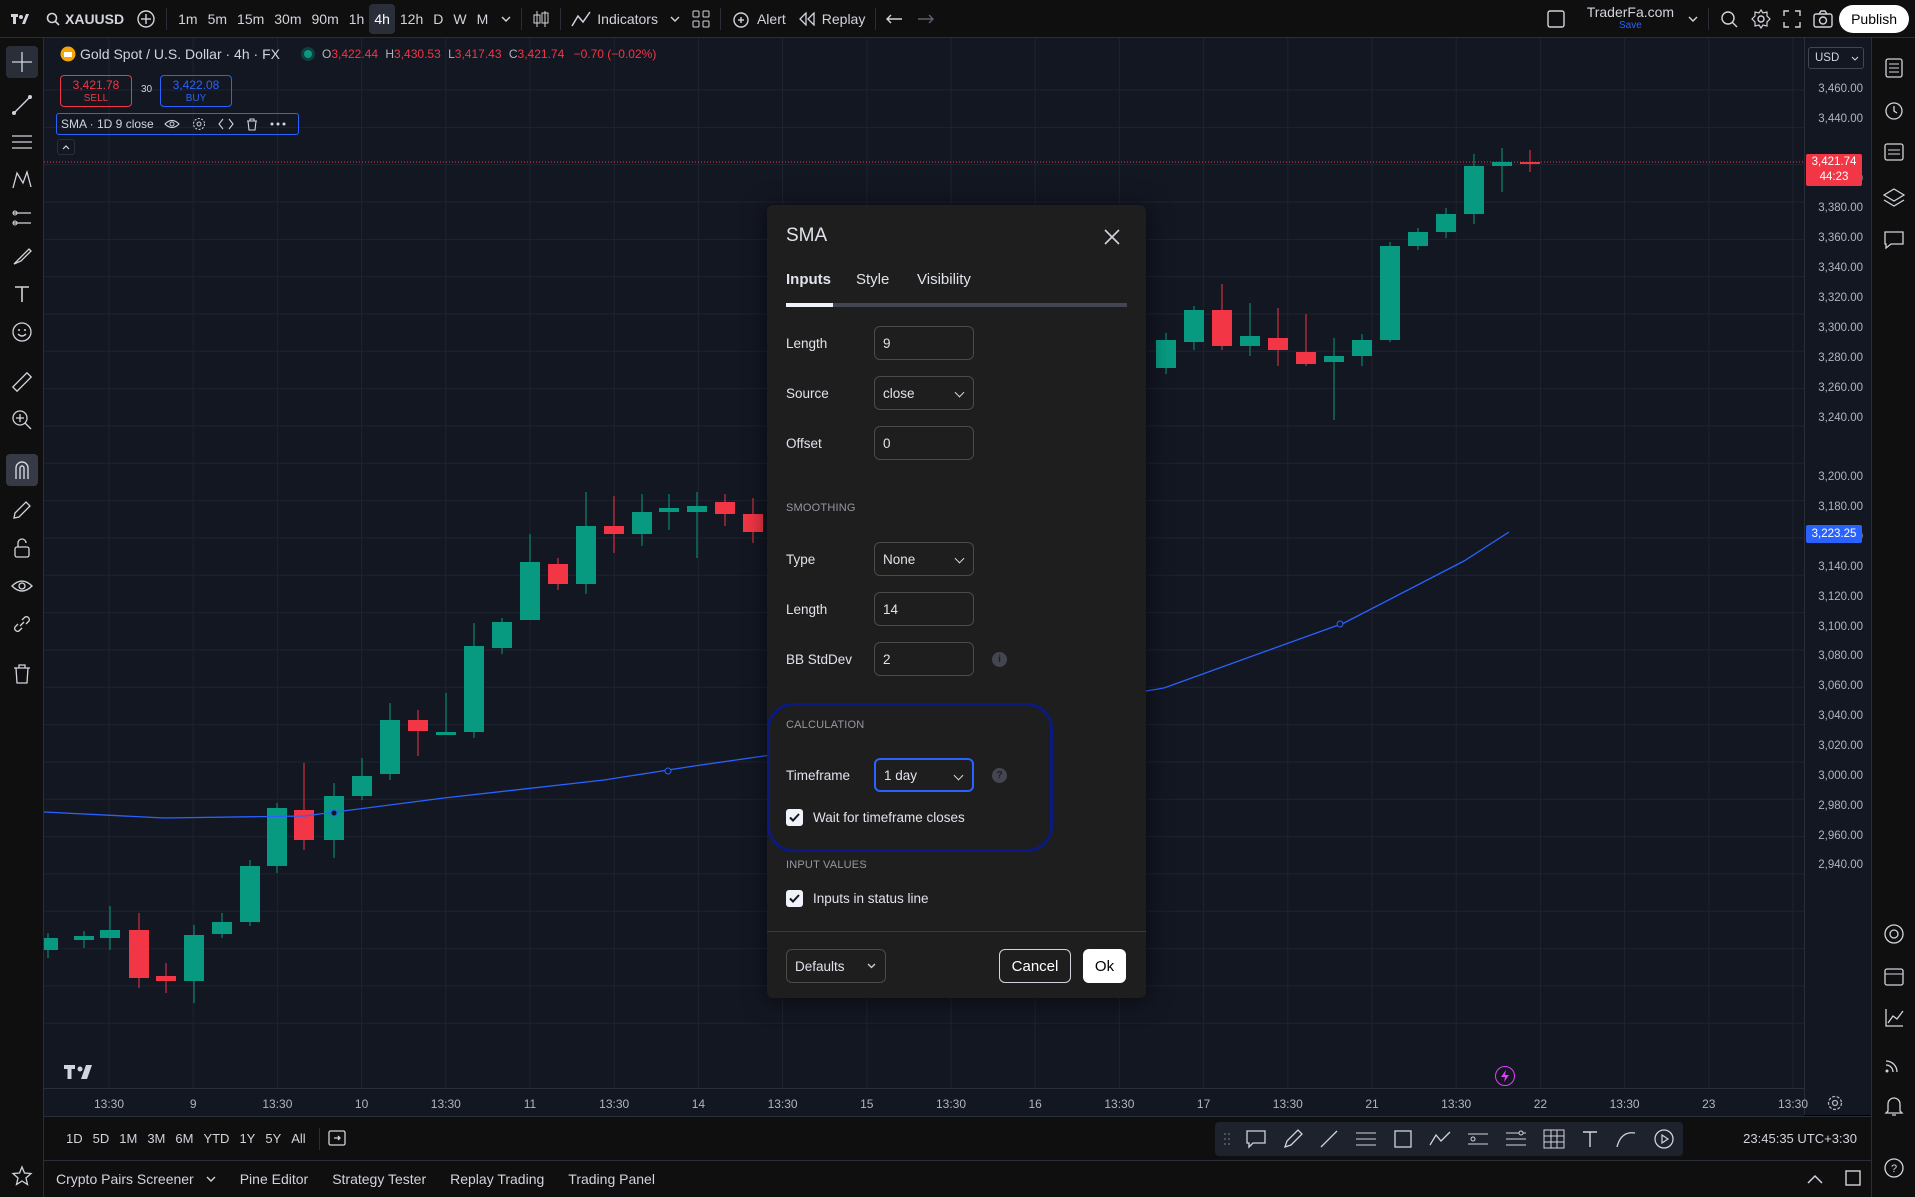 This screenshot has width=1915, height=1197. I want to click on text-icon, so click(1590, 1139).